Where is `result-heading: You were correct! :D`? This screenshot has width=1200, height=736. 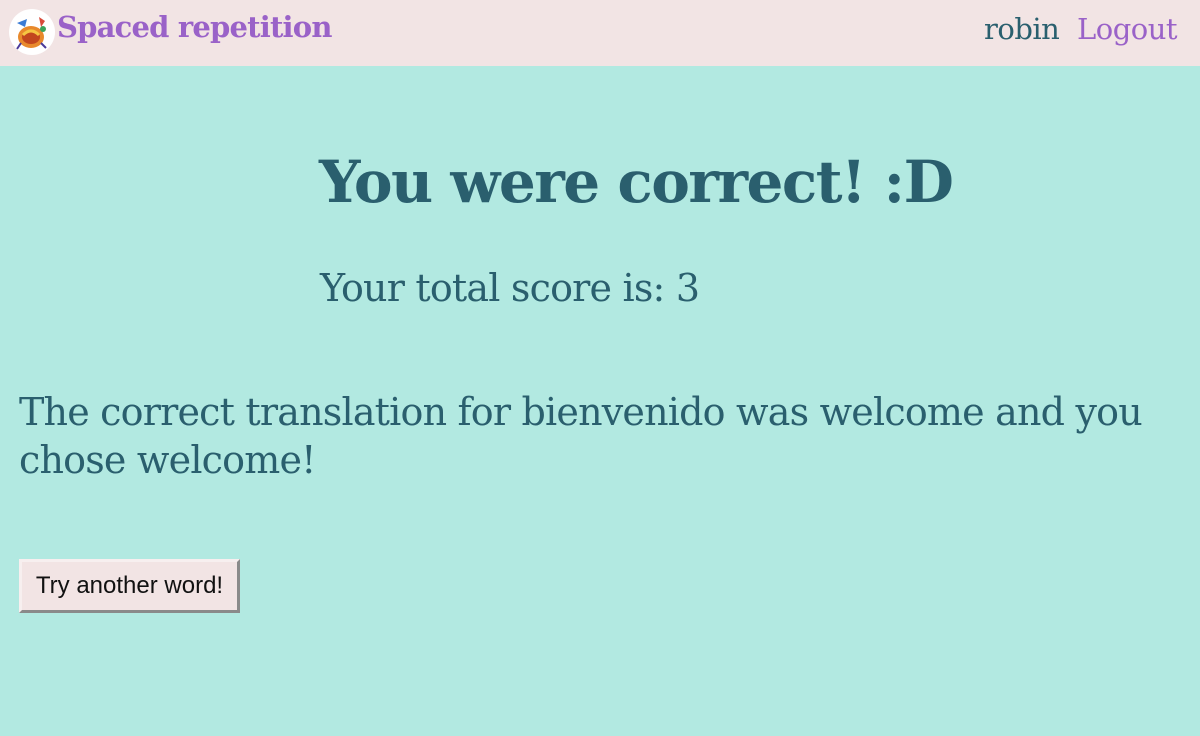
result-heading: You were correct! :D is located at coordinates (636, 182).